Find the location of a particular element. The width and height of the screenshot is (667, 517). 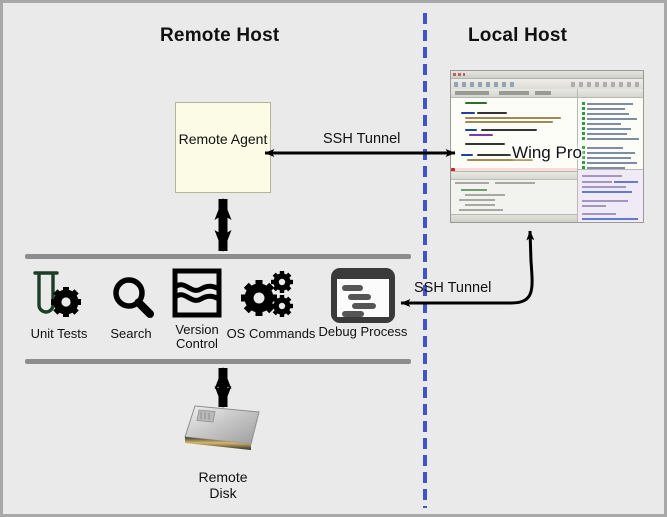

wing-pro-label: Wing Pro is located at coordinates (547, 152).